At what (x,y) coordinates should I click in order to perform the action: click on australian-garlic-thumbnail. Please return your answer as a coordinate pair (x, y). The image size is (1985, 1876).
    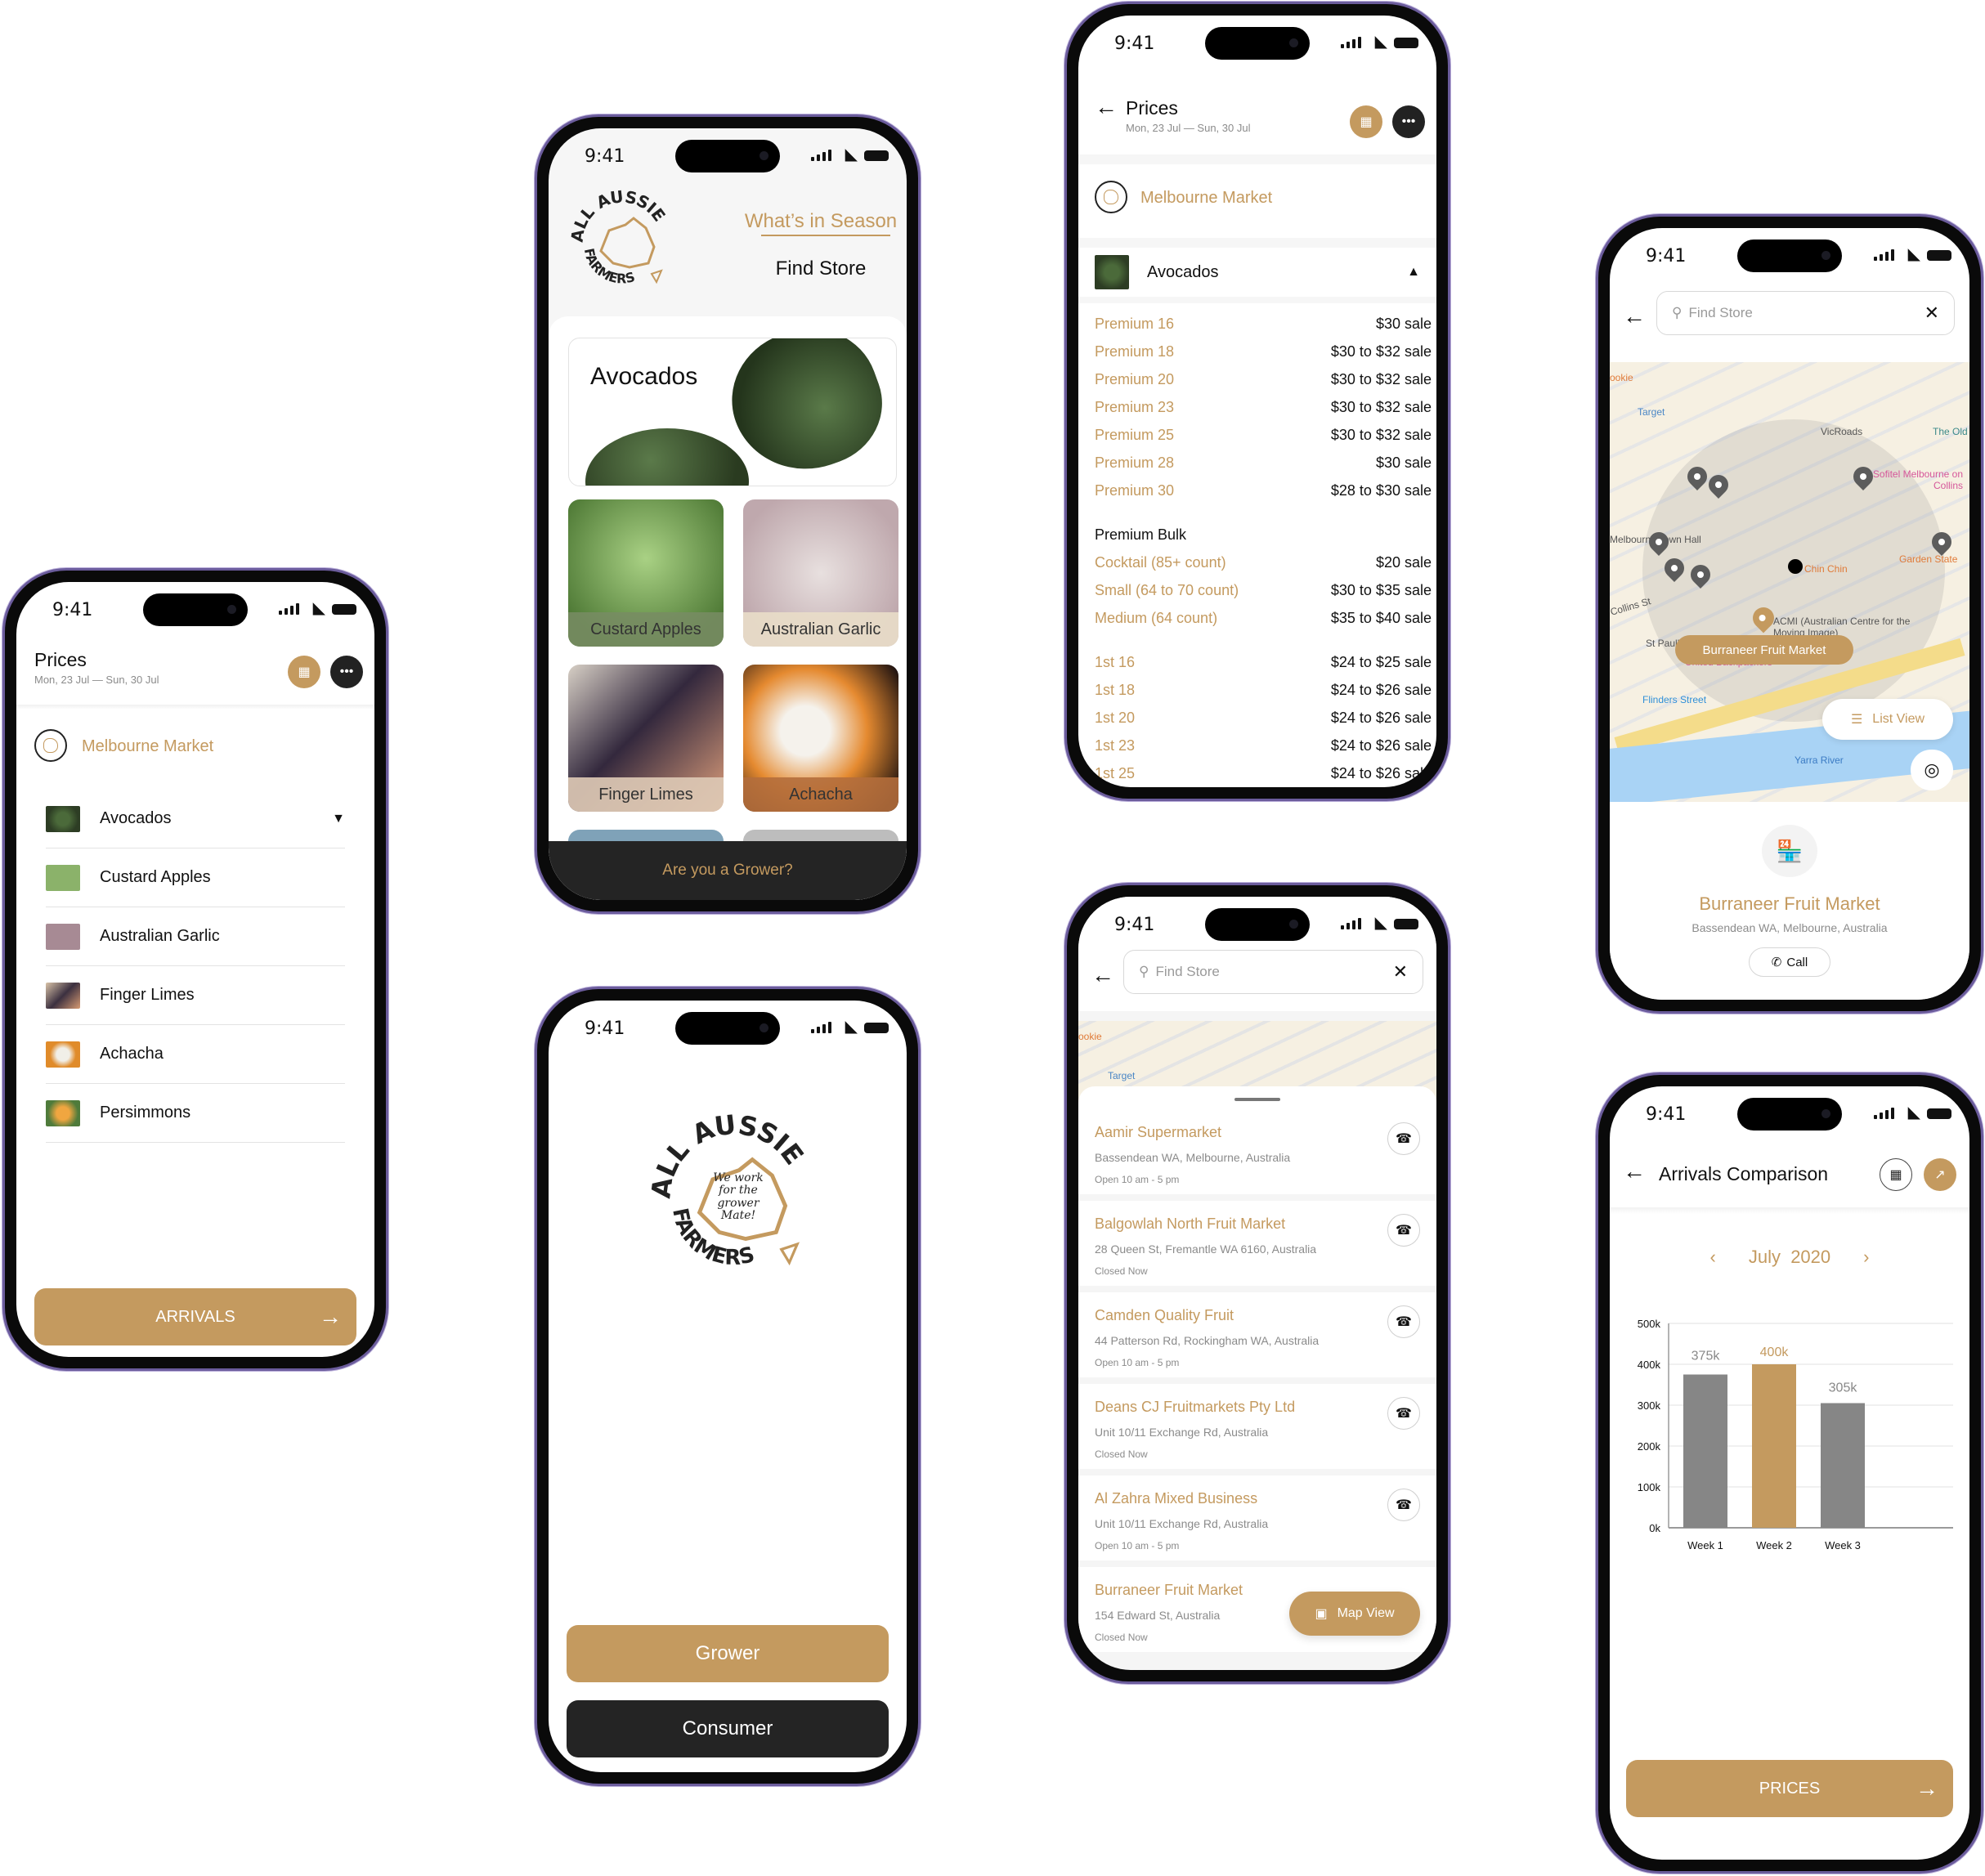
    Looking at the image, I should click on (63, 936).